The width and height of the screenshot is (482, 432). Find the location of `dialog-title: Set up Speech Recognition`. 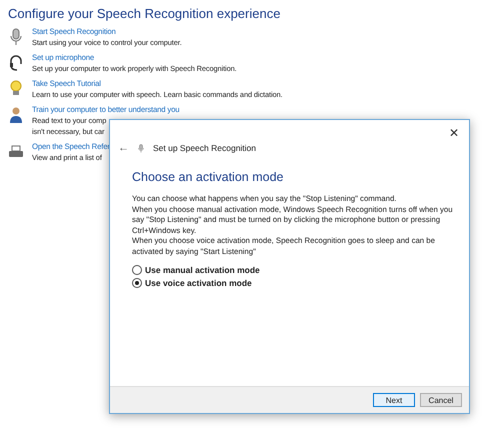

dialog-title: Set up Speech Recognition is located at coordinates (204, 148).